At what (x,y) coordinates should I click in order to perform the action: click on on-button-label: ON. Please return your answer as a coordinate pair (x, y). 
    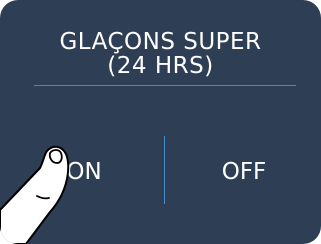
    Looking at the image, I should click on (84, 172).